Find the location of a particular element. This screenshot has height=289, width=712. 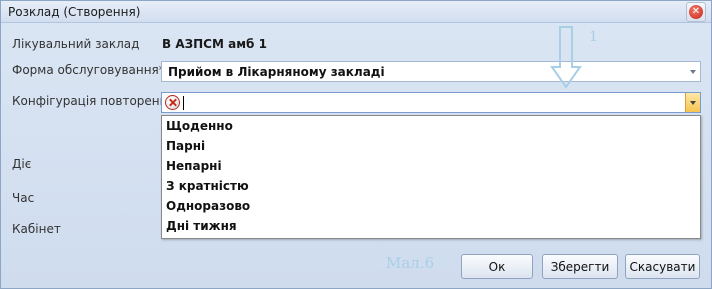

dropdown-option: Непарні is located at coordinates (431, 166).